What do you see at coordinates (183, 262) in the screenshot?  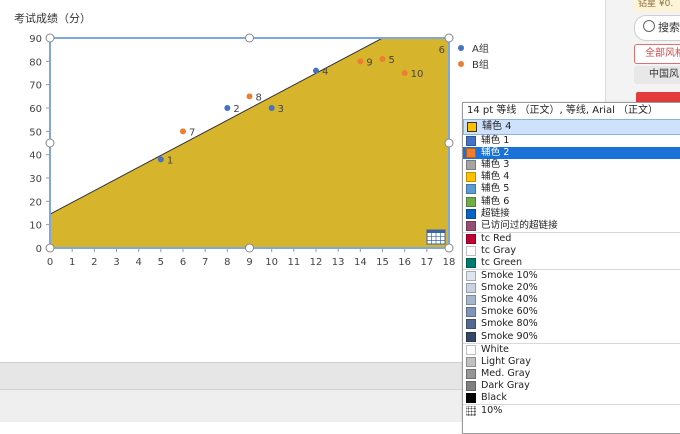 I see `x-tick-label: 6` at bounding box center [183, 262].